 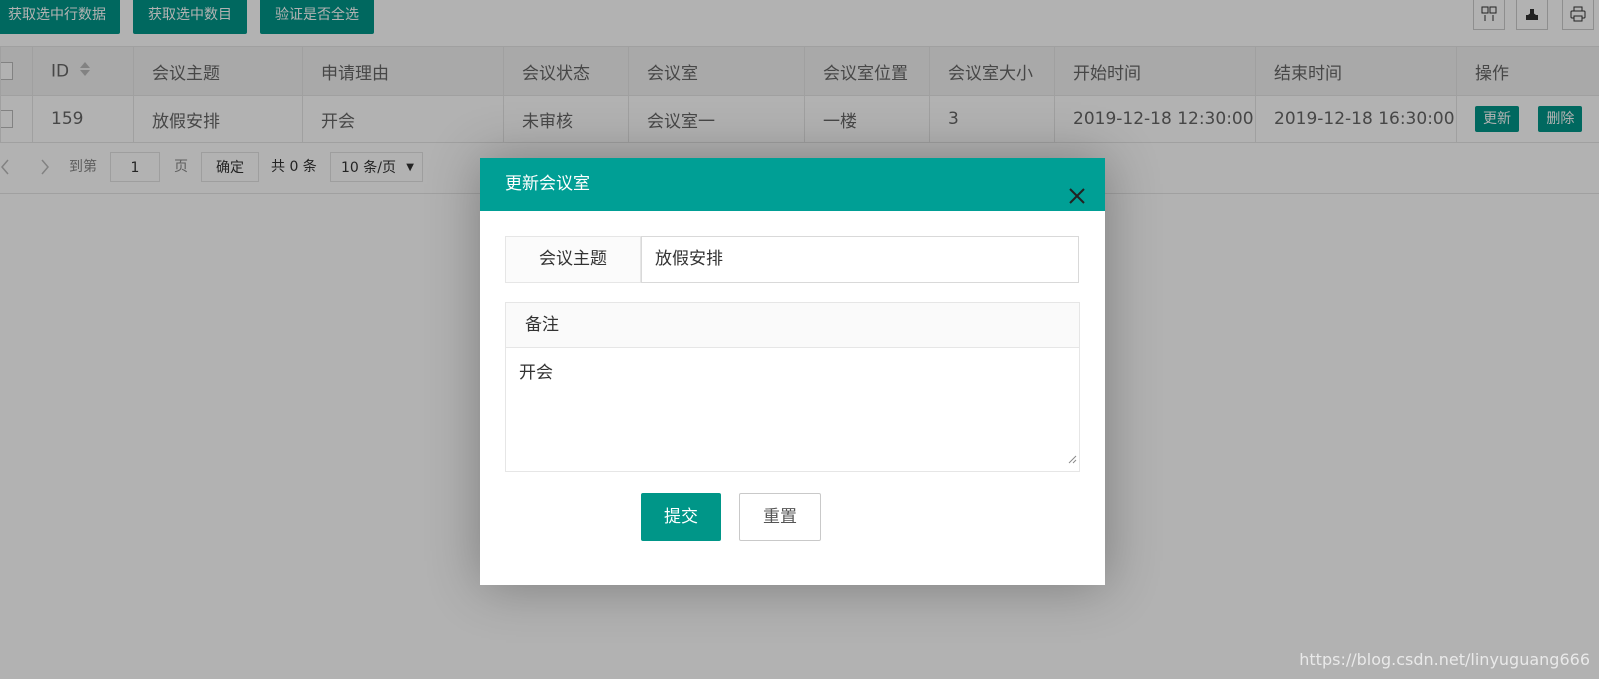 I want to click on reset-button: 重置, so click(x=780, y=517).